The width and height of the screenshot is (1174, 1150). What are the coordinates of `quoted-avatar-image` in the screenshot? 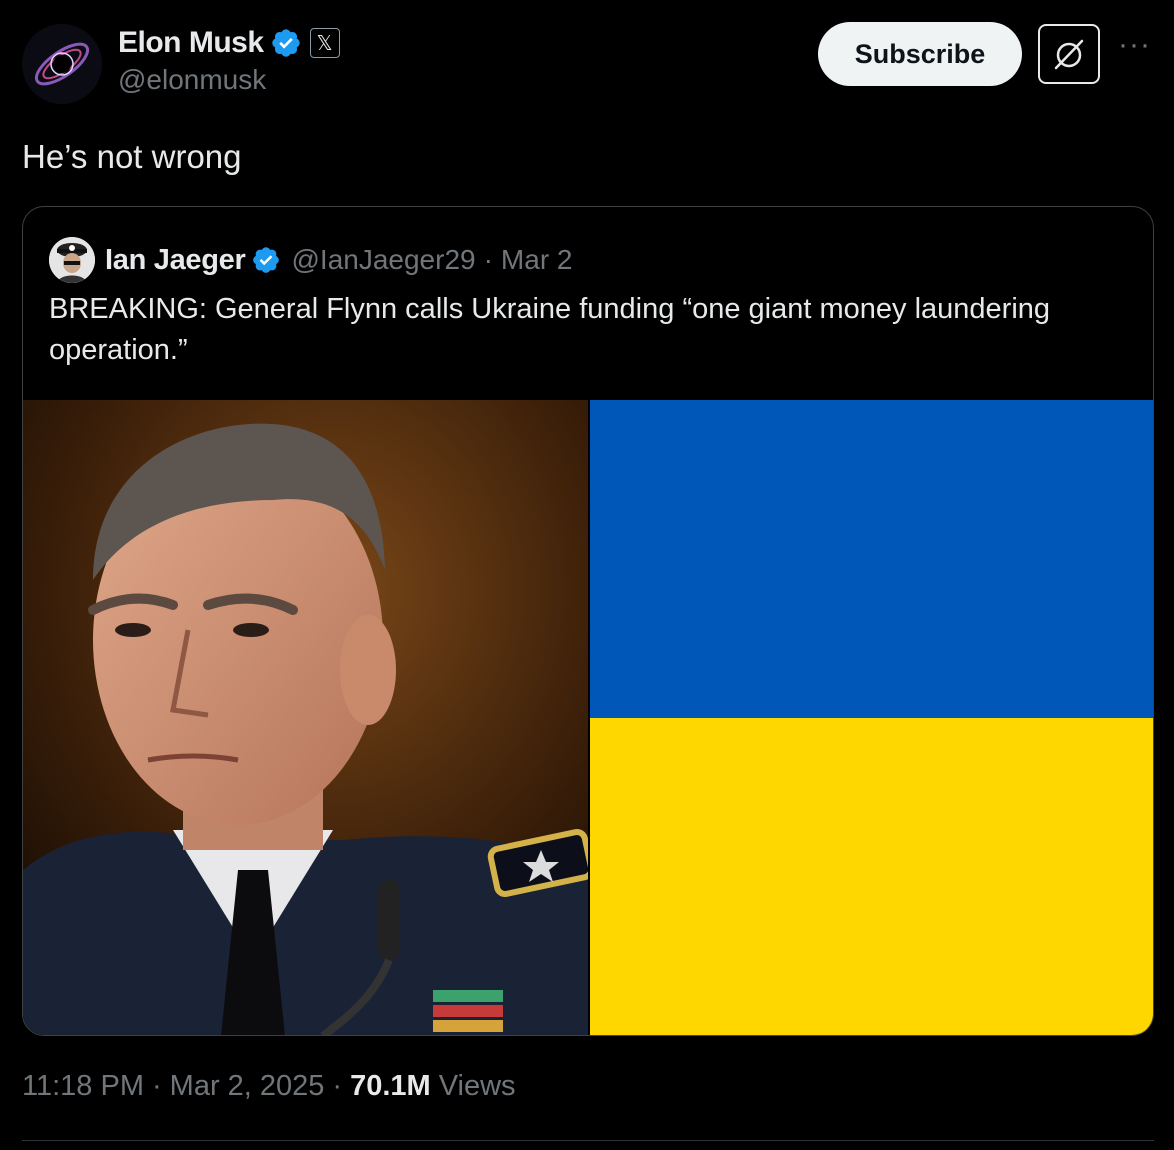 It's located at (72, 260).